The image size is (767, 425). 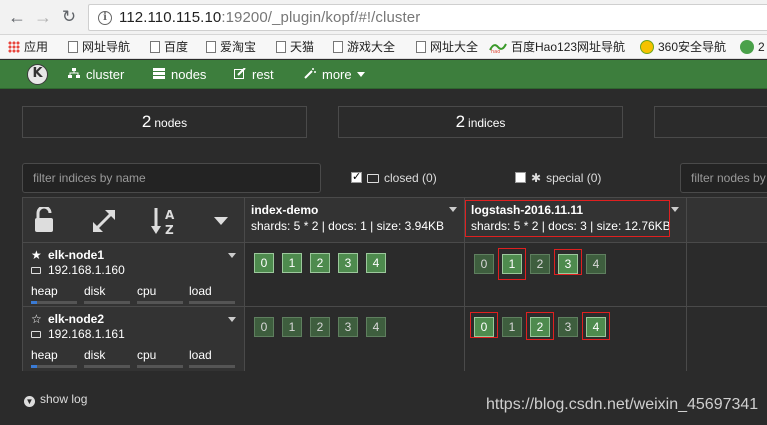 What do you see at coordinates (334, 74) in the screenshot?
I see `nav-more-dropdown: more` at bounding box center [334, 74].